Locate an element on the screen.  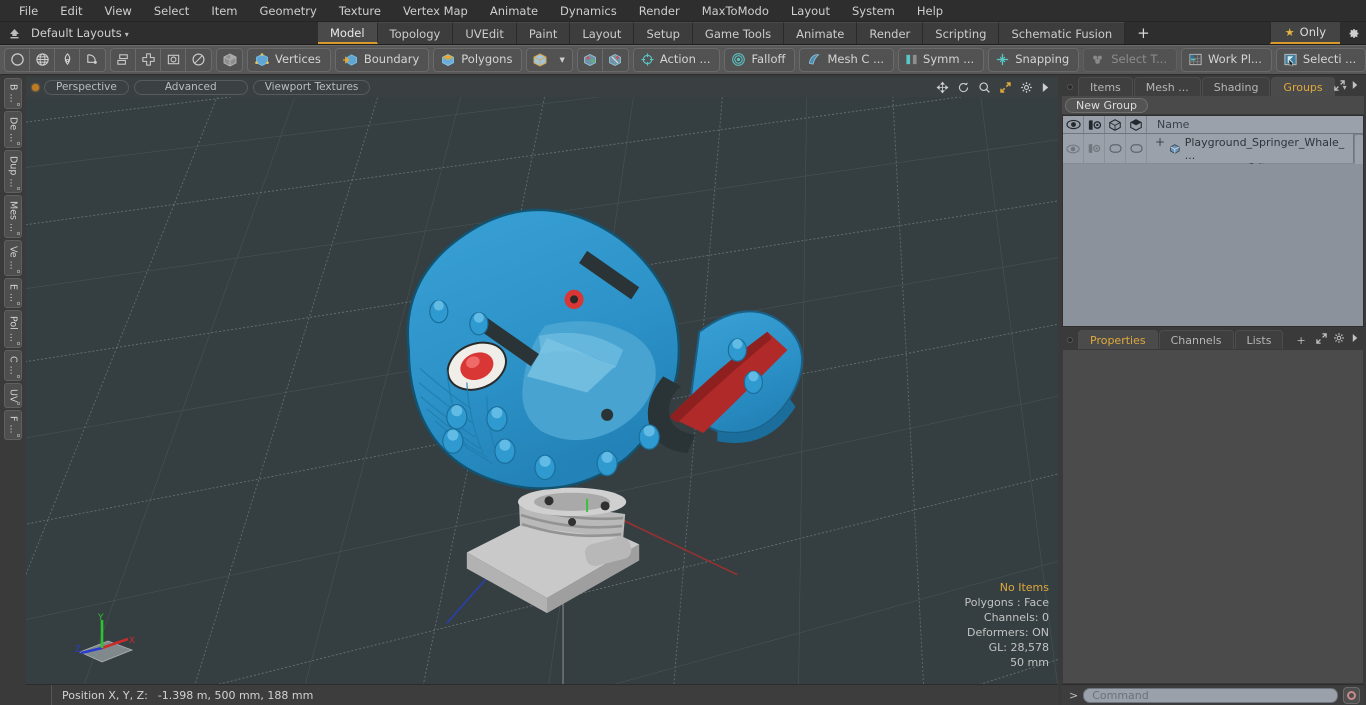
menu-item-render: Render is located at coordinates (659, 11).